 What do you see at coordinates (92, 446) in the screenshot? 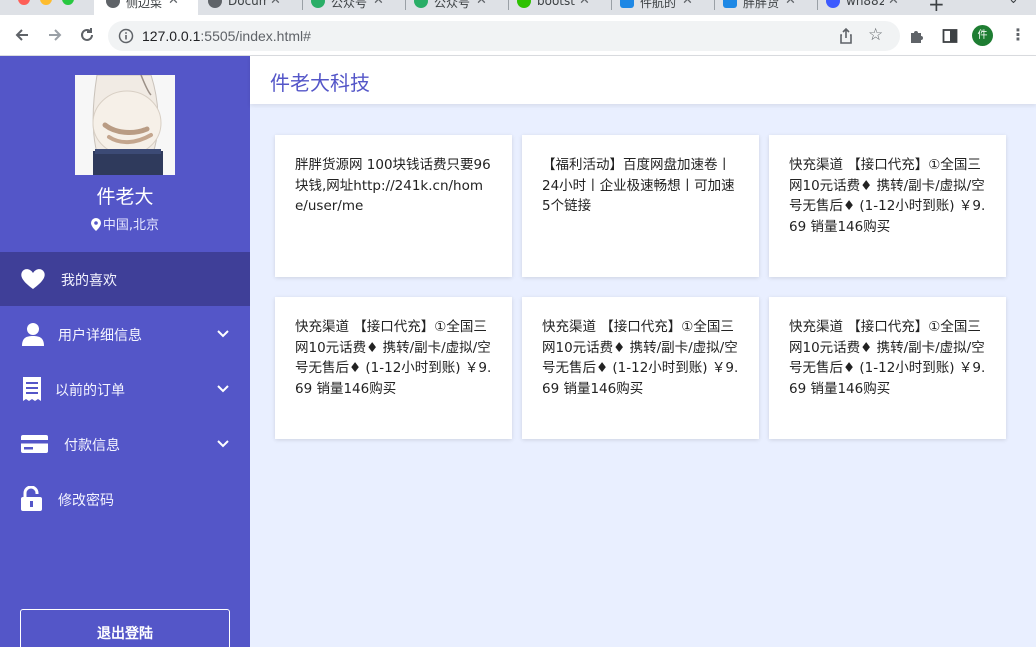
I see `sidebar-item-label: 付款信息` at bounding box center [92, 446].